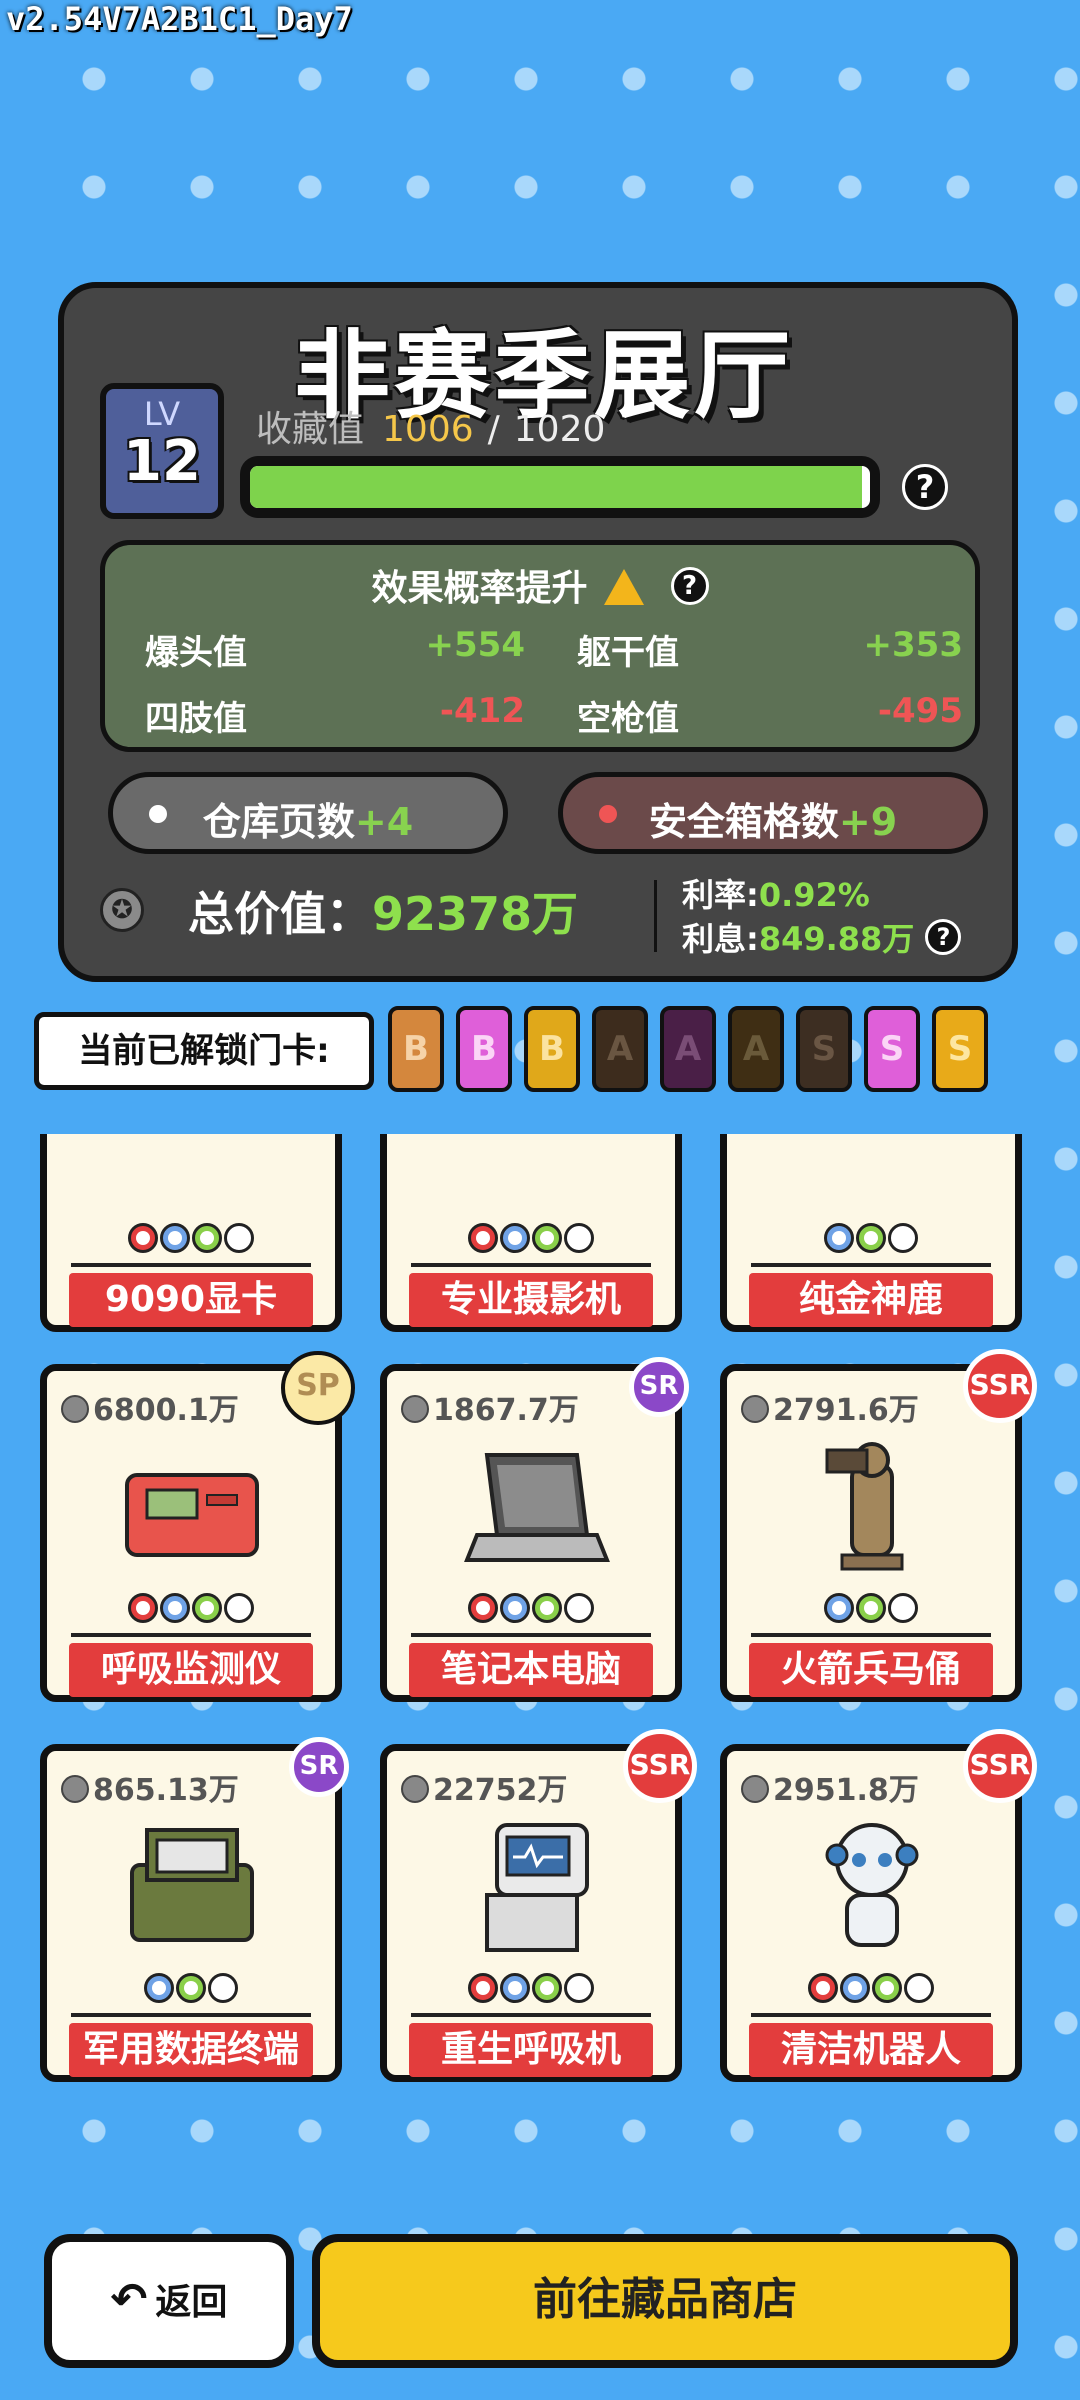  Describe the element at coordinates (191, 1300) in the screenshot. I see `item-name: 9090显卡` at that location.